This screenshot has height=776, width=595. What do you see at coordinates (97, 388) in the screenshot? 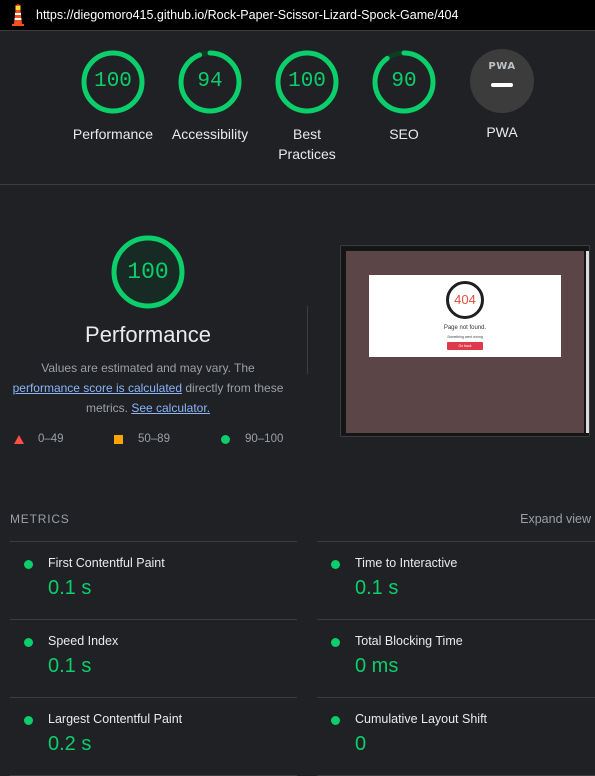
I see `score-calculation-link: performance score is calculated` at bounding box center [97, 388].